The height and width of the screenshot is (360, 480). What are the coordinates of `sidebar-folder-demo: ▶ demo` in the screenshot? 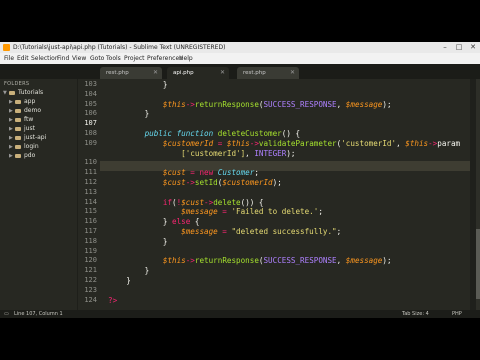 It's located at (25, 110).